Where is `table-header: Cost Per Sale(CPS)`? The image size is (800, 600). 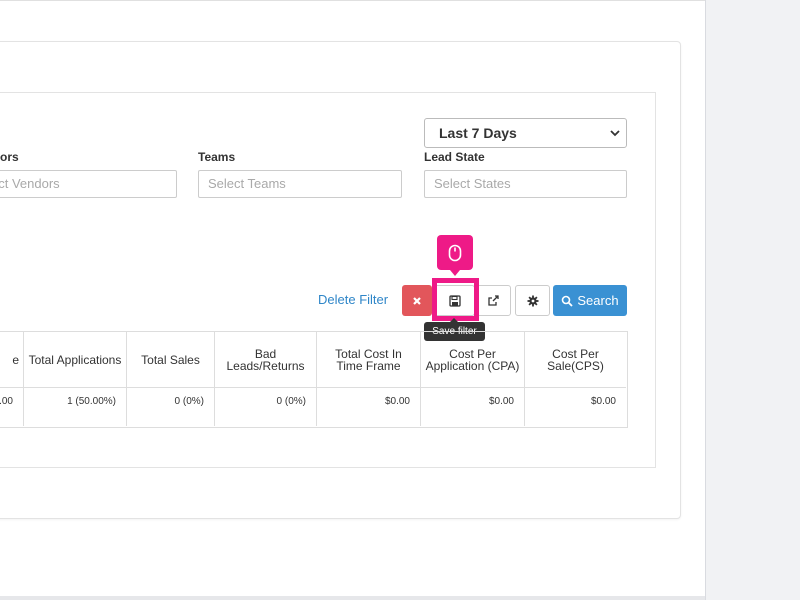
table-header: Cost Per Sale(CPS) is located at coordinates (575, 359).